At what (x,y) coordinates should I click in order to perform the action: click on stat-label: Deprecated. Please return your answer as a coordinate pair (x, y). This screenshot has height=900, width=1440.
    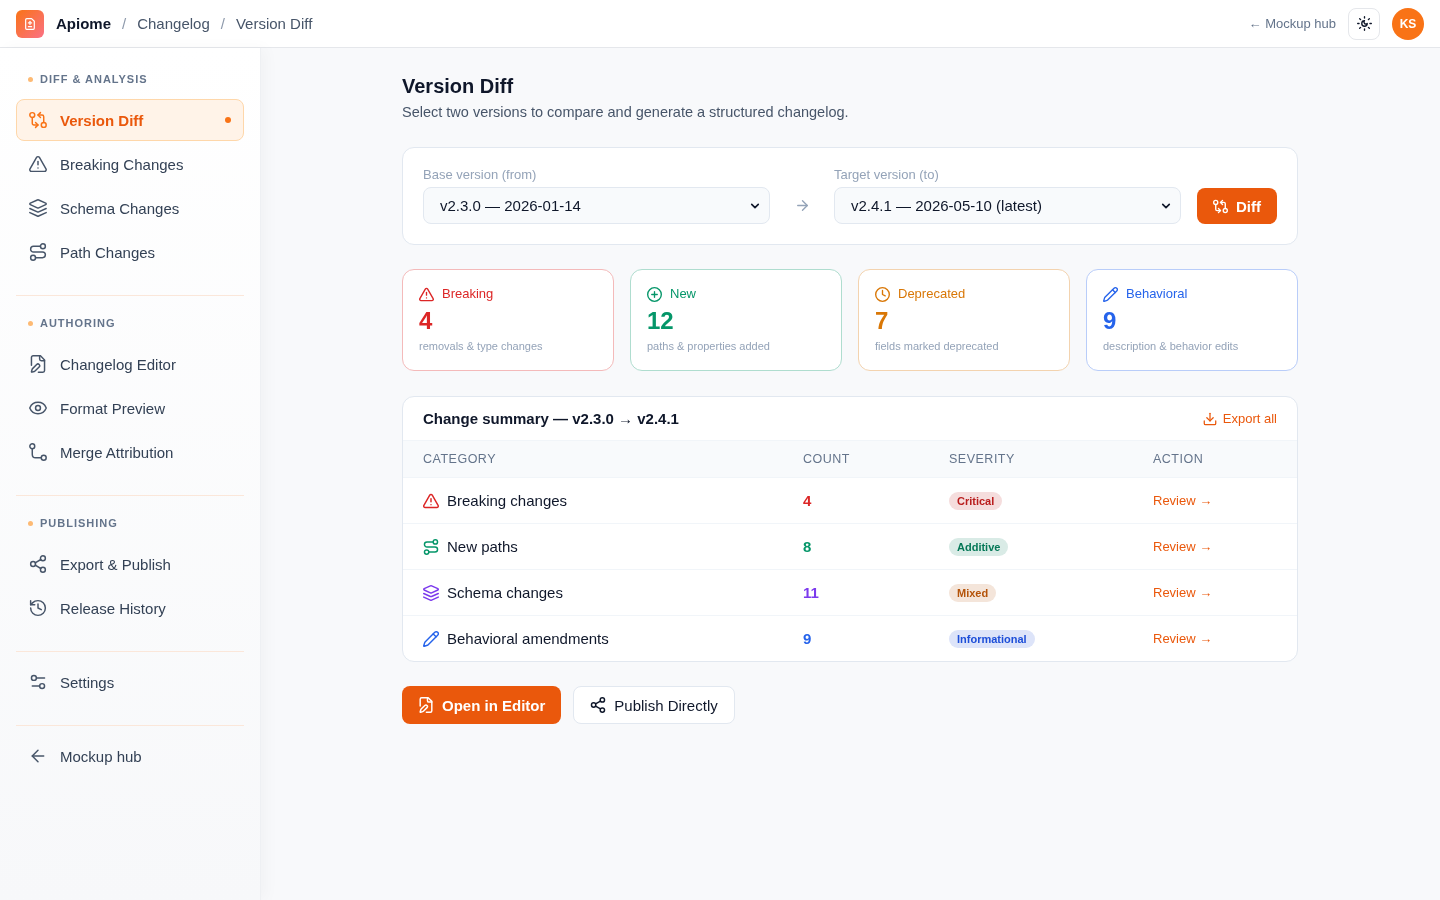
    Looking at the image, I should click on (932, 294).